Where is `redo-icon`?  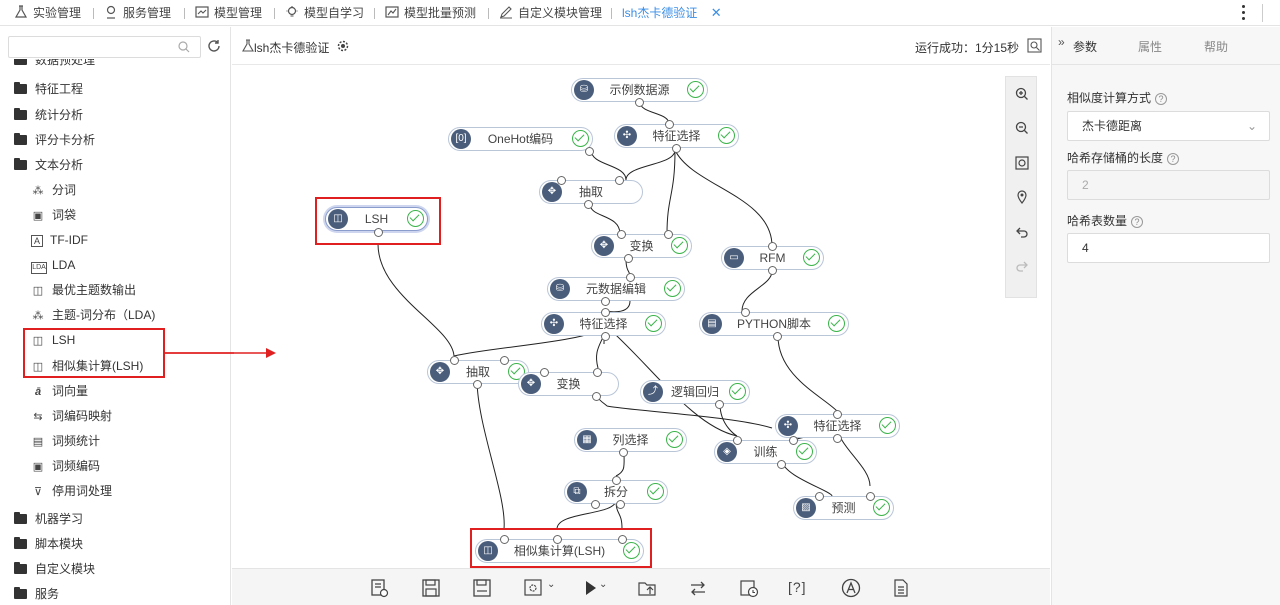
redo-icon is located at coordinates (1022, 268).